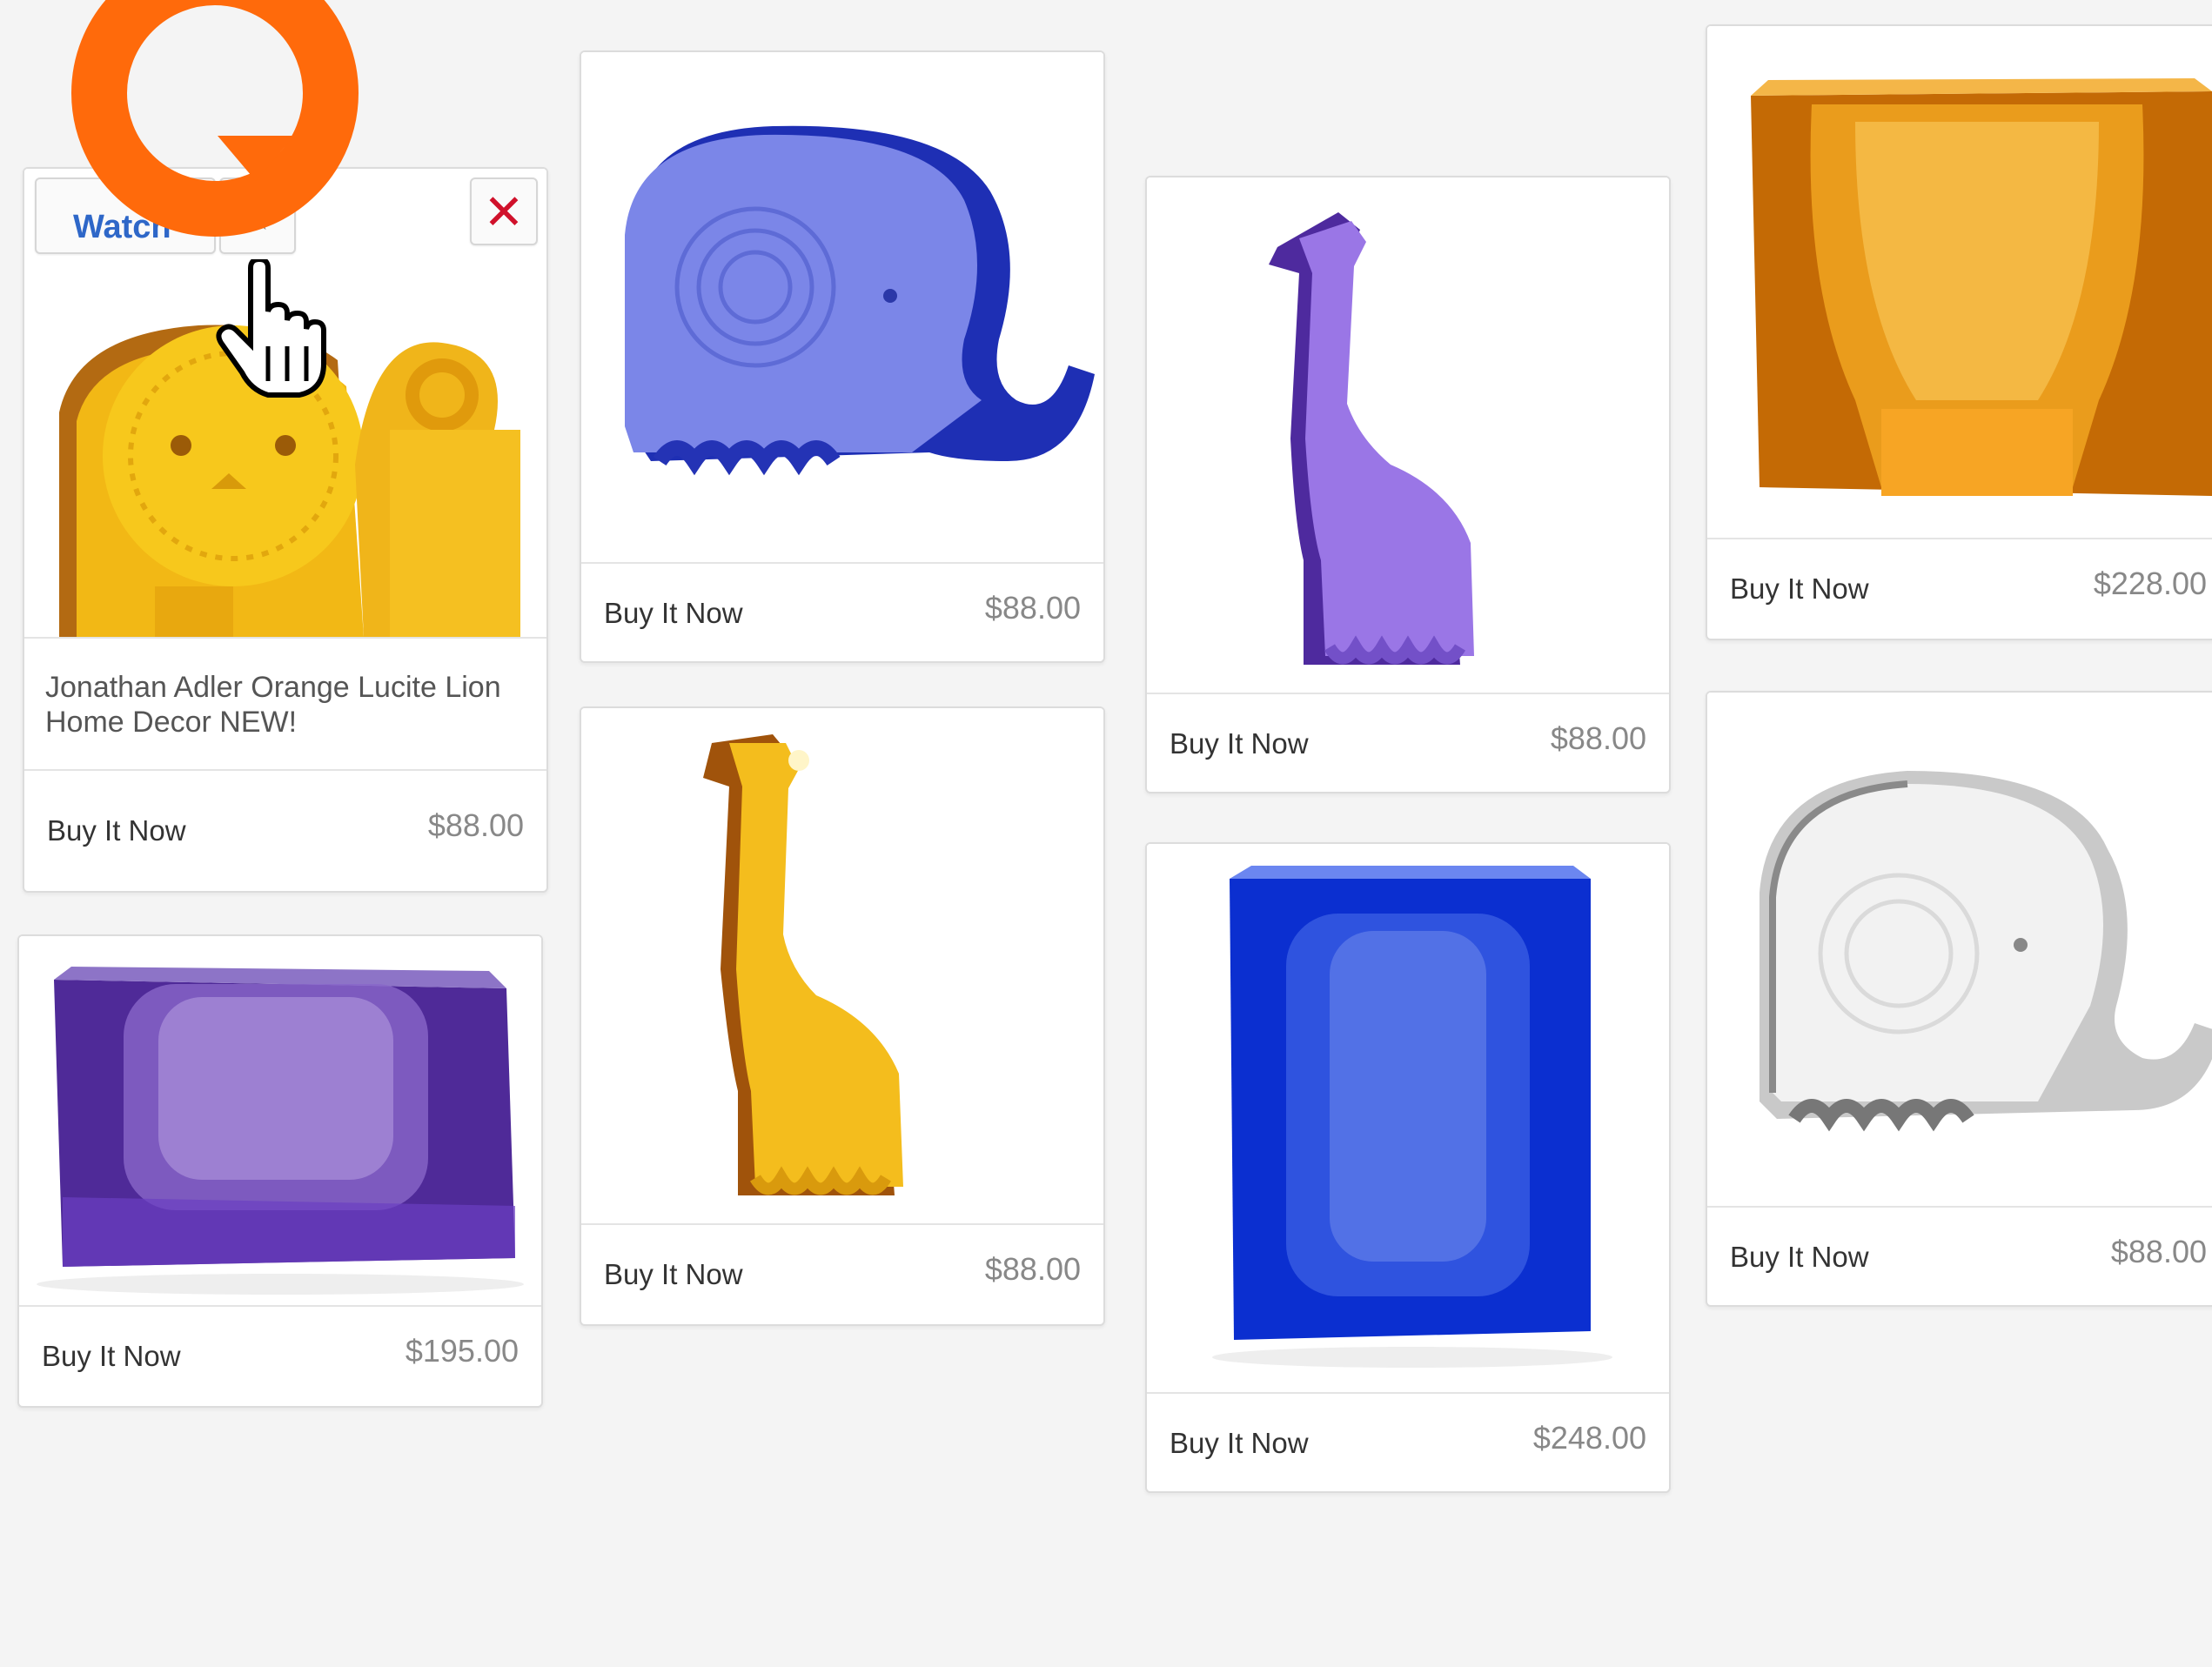 This screenshot has width=2212, height=1667. What do you see at coordinates (1959, 282) in the screenshot?
I see `product-image-amber-vase` at bounding box center [1959, 282].